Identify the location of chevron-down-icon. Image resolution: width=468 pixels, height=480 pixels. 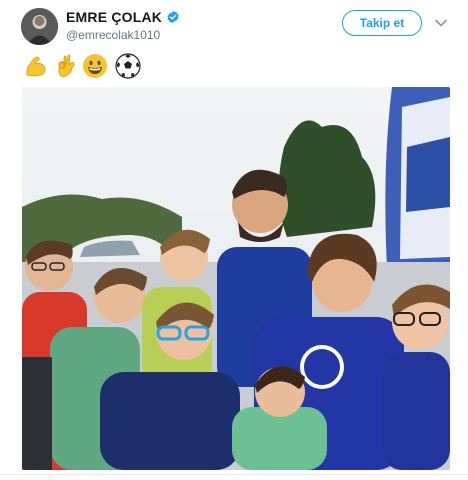
(441, 23).